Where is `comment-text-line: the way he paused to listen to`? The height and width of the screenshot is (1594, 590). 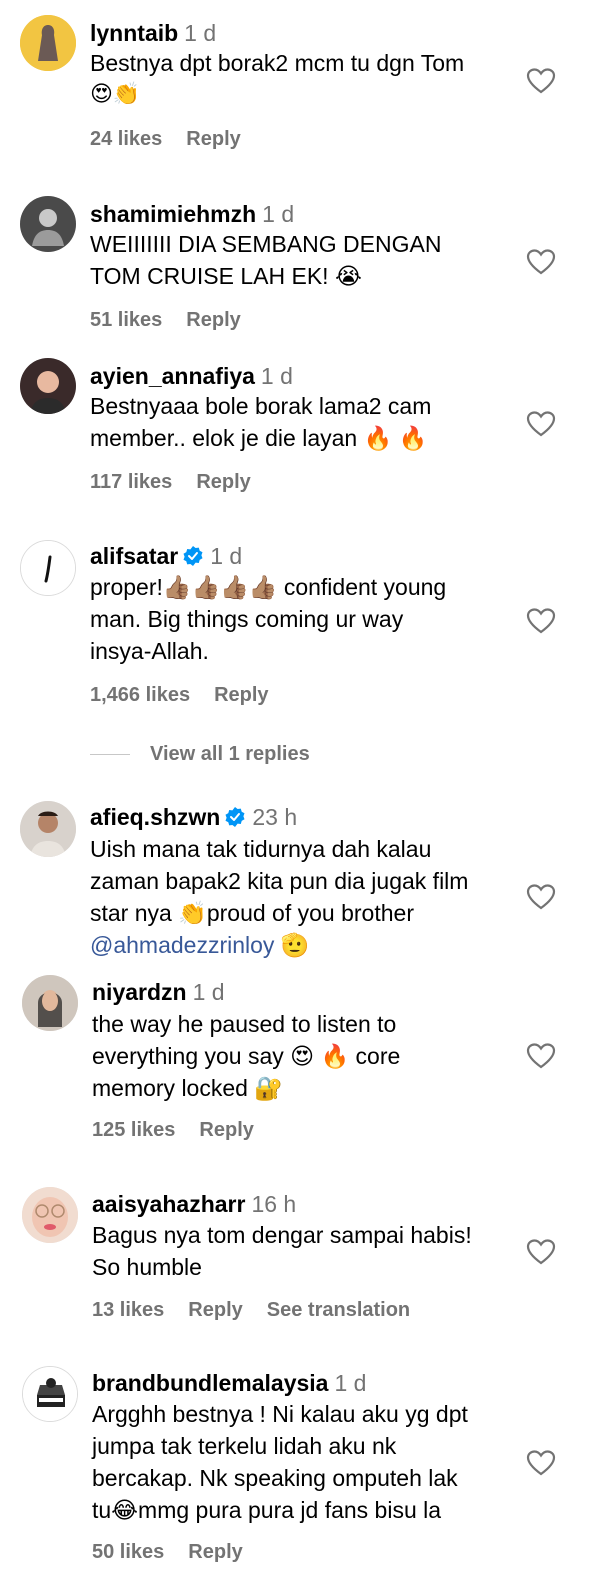 comment-text-line: the way he paused to listen to is located at coordinates (244, 1024).